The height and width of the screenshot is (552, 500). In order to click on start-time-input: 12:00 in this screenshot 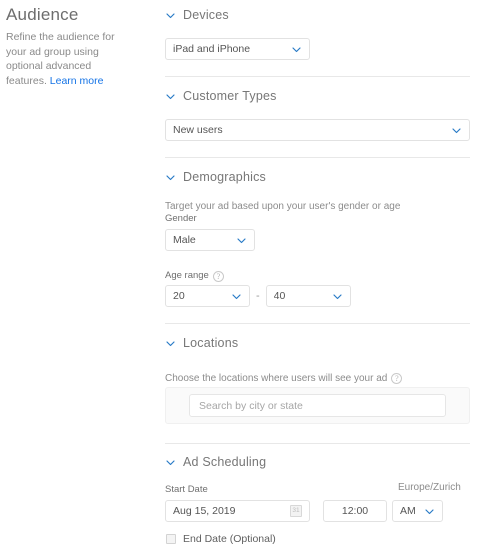, I will do `click(355, 511)`.